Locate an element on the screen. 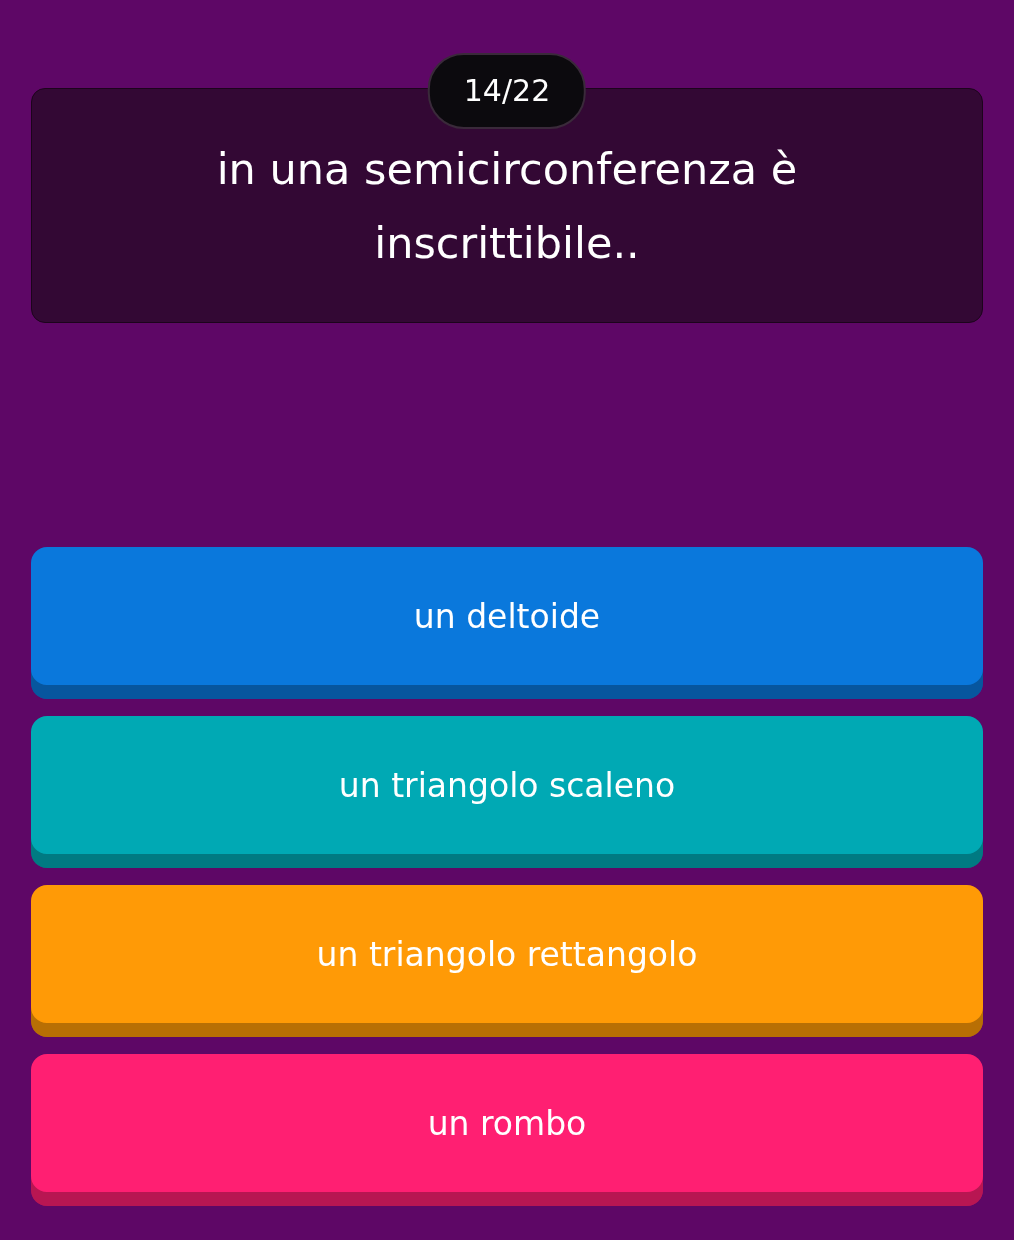 Image resolution: width=1014 pixels, height=1240 pixels. answer-button: un rombo is located at coordinates (507, 1130).